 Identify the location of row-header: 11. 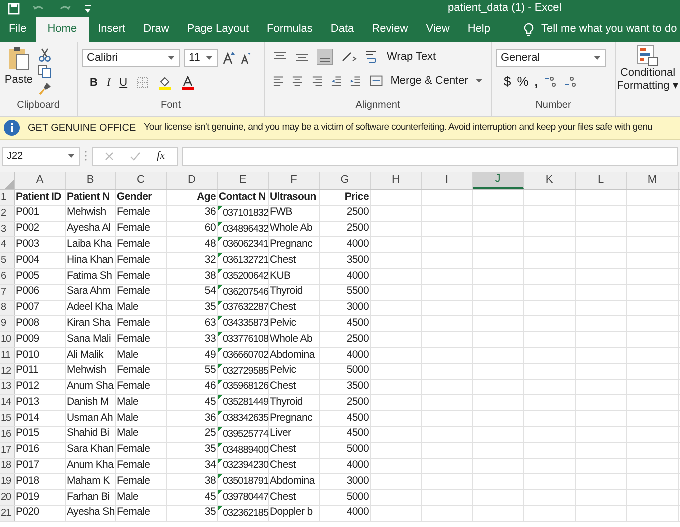
(7, 355).